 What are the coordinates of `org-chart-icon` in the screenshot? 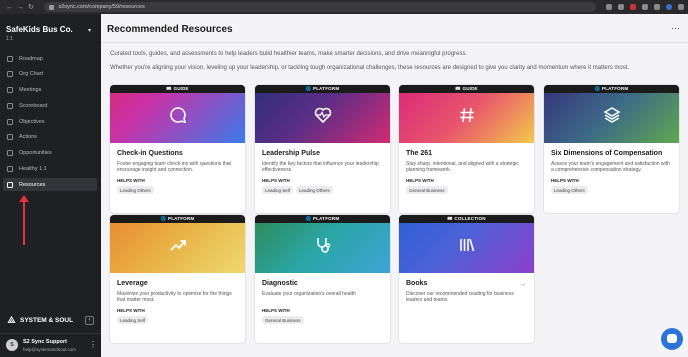 It's located at (10, 74).